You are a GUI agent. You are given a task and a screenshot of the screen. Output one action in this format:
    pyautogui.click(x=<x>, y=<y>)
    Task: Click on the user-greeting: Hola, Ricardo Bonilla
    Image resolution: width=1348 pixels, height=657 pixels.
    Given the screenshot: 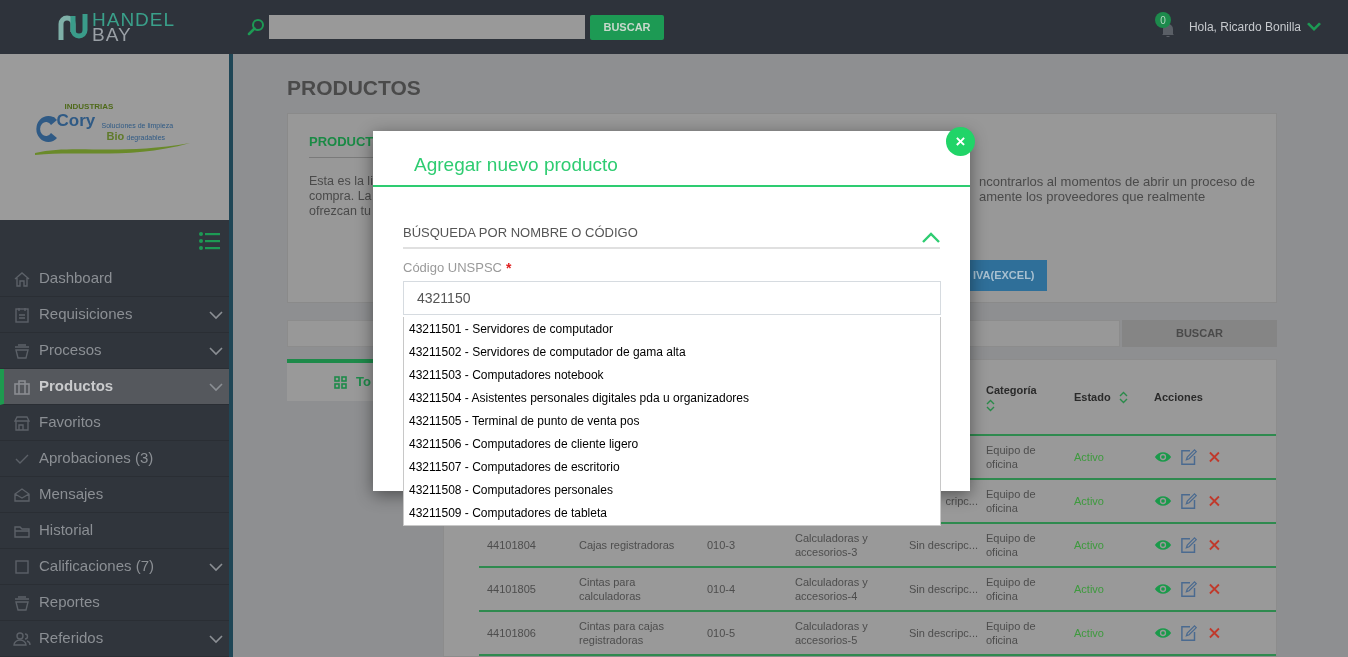 What is the action you would take?
    pyautogui.click(x=1244, y=27)
    